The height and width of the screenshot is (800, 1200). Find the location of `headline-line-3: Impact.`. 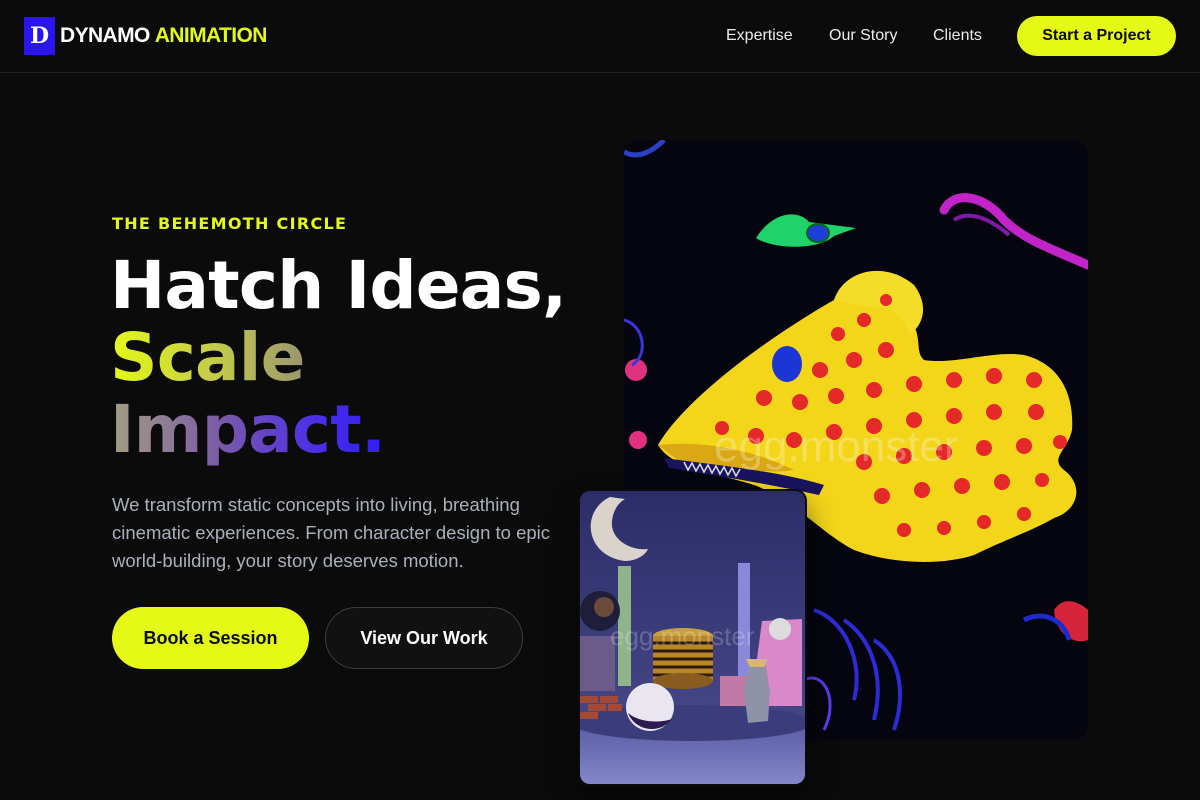

headline-line-3: Impact. is located at coordinates (248, 429).